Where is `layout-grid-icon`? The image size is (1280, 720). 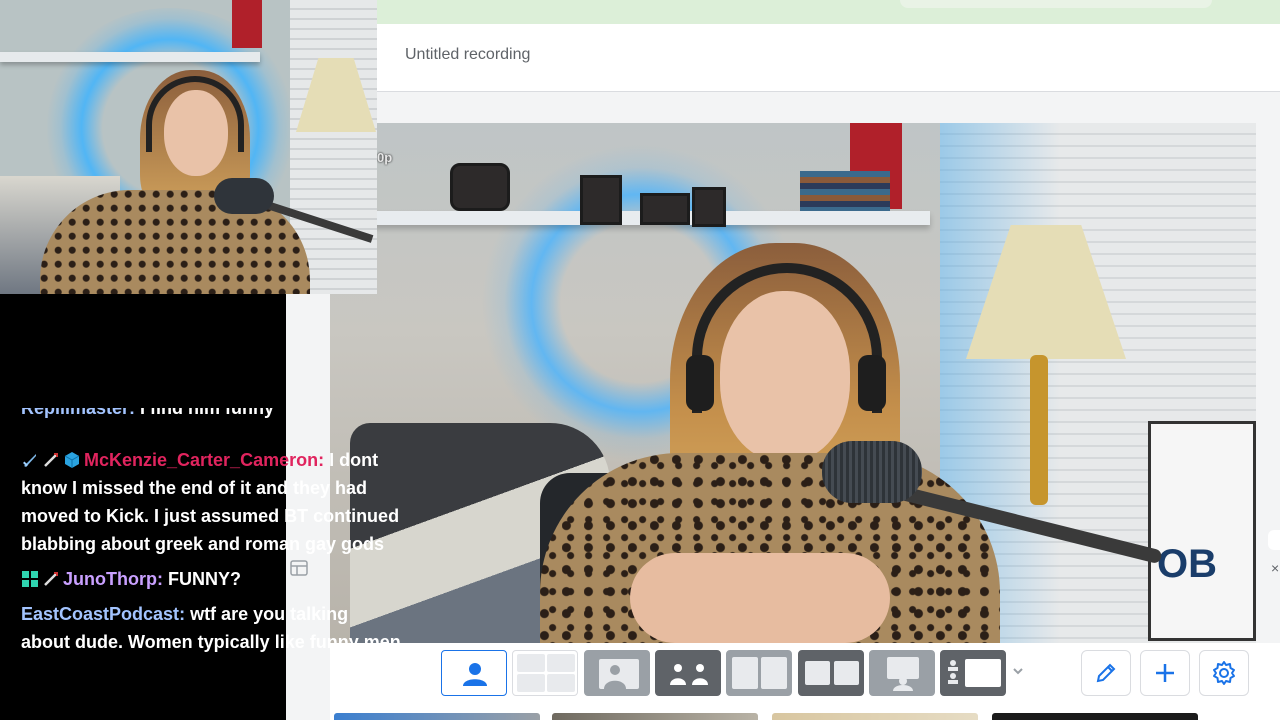
layout-grid-icon is located at coordinates (299, 568).